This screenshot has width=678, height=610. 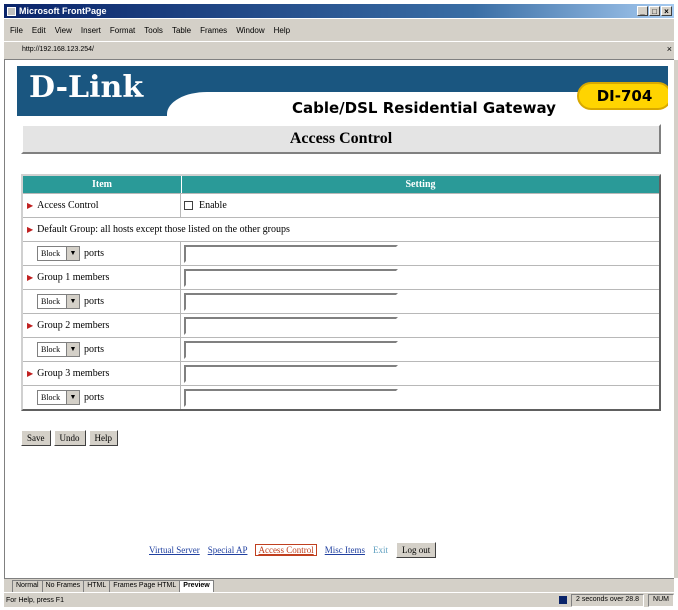 I want to click on dlink-logo: D-Link, so click(x=86, y=87).